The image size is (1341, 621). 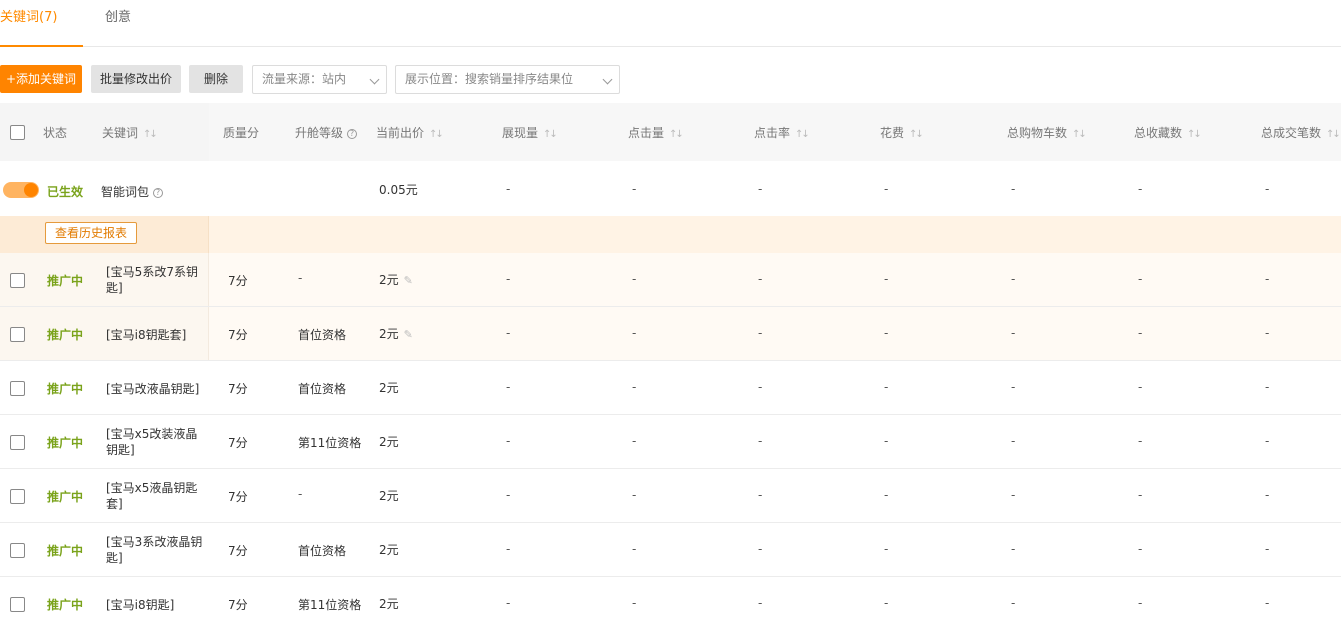 I want to click on smart-package-label: 智能词包, so click(x=125, y=192).